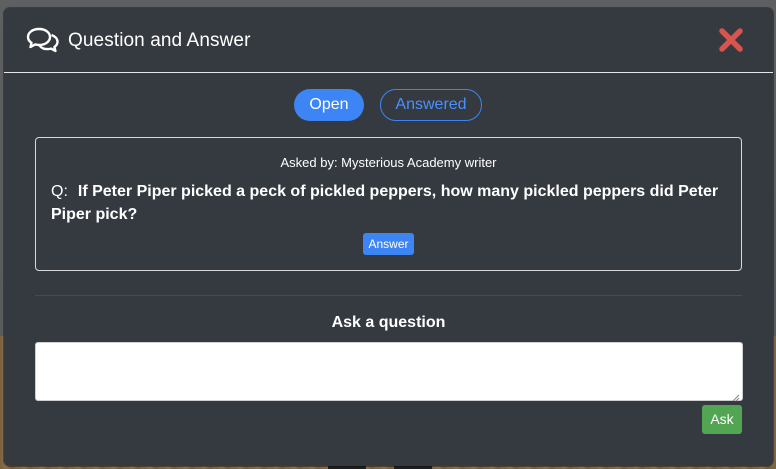  I want to click on ask-question-heading: Ask a question, so click(388, 322).